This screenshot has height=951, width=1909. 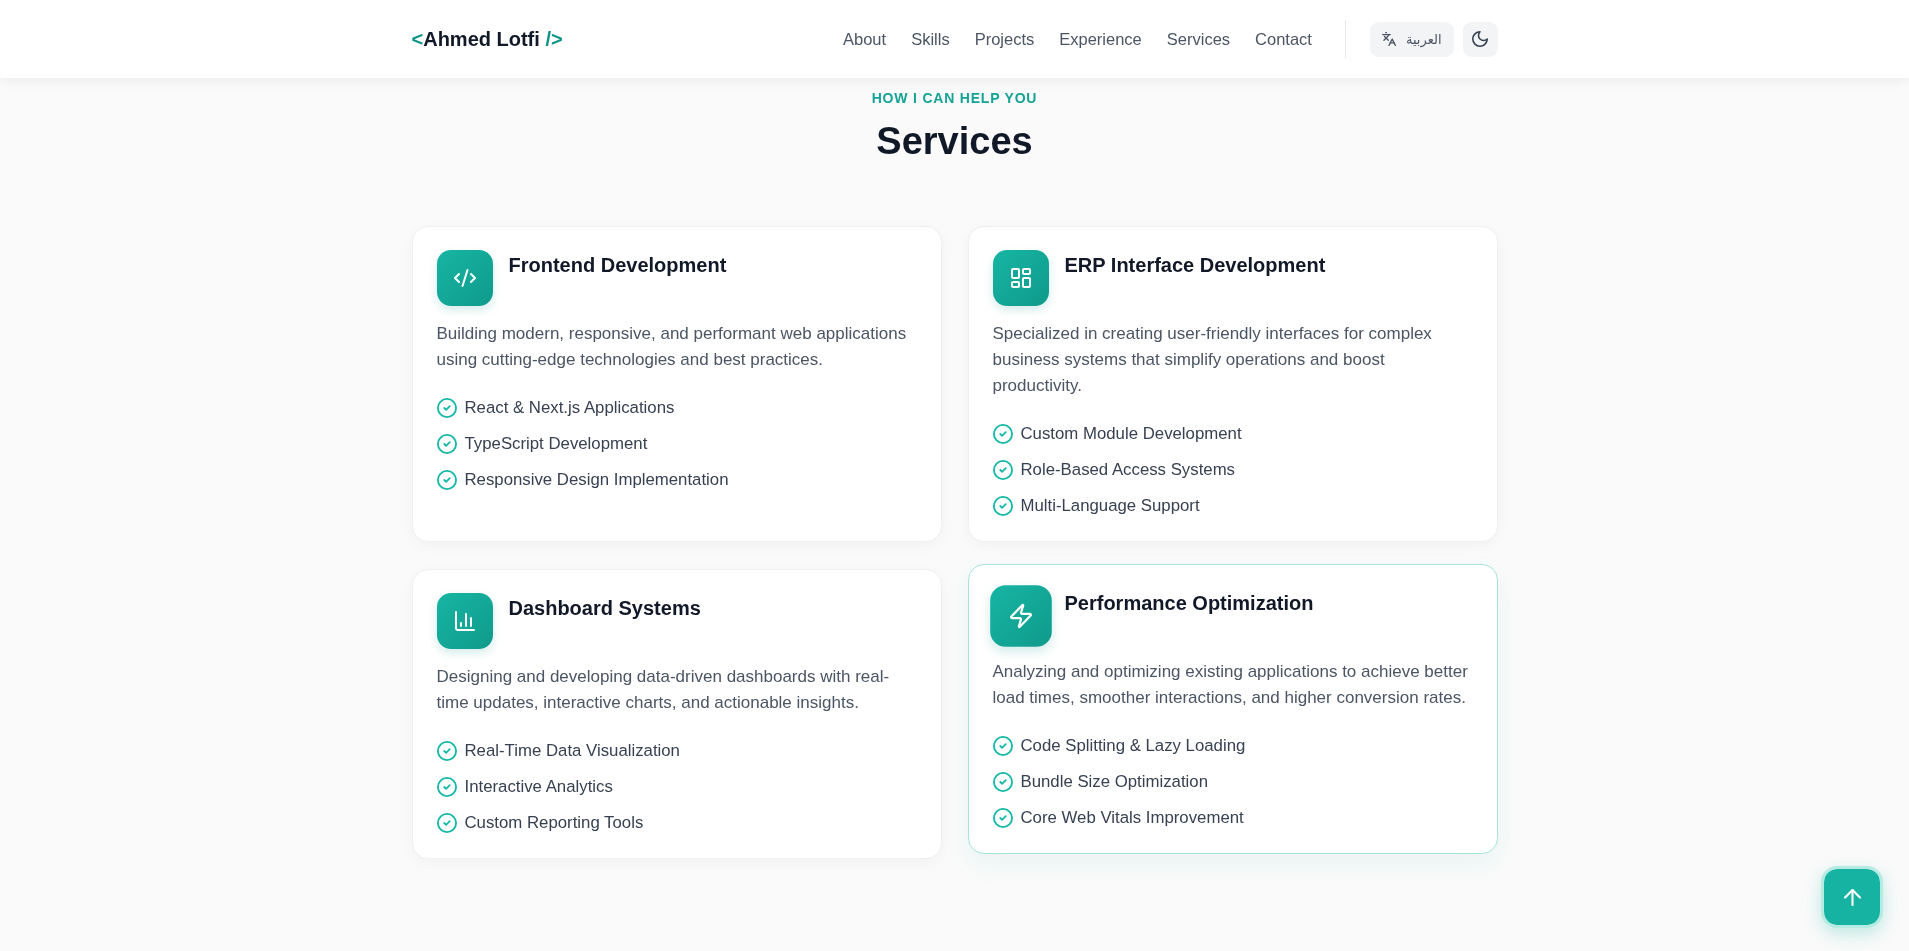 I want to click on feature-text: Bundle Size Optimization, so click(x=1114, y=782).